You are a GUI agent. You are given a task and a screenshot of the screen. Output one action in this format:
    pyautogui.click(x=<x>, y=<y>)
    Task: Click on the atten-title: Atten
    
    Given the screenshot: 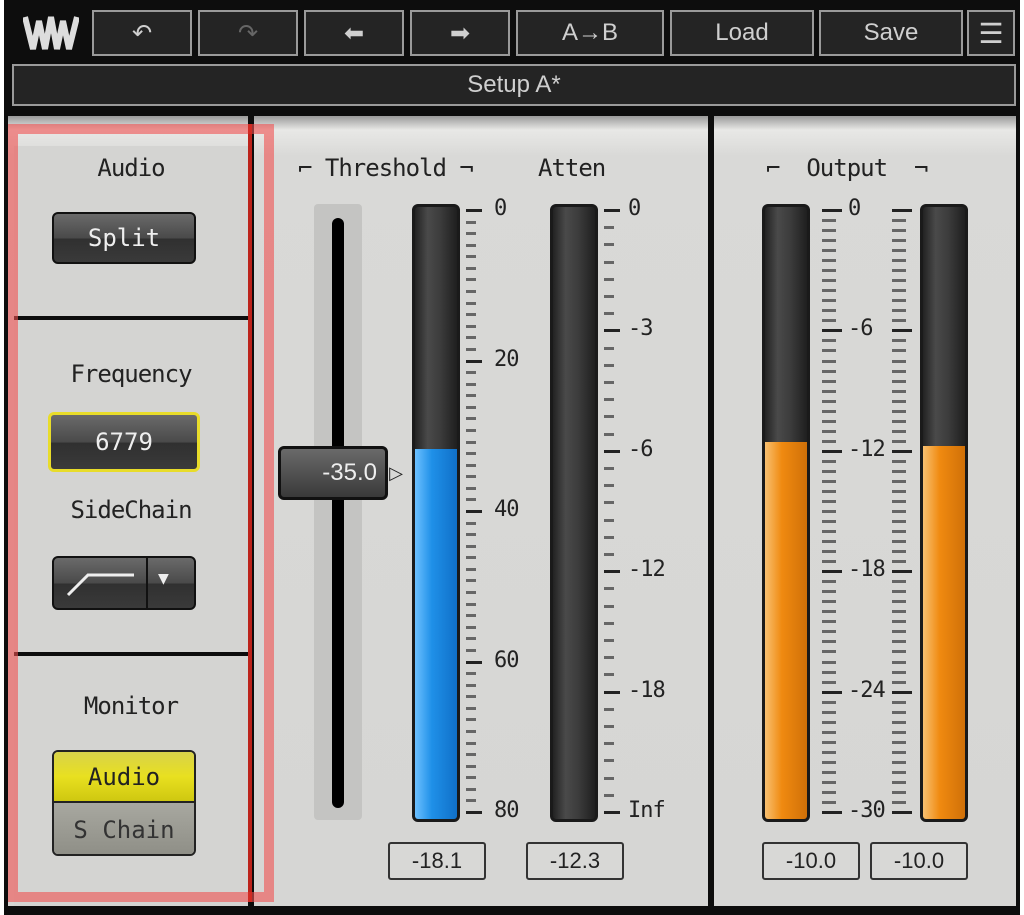 What is the action you would take?
    pyautogui.click(x=572, y=168)
    